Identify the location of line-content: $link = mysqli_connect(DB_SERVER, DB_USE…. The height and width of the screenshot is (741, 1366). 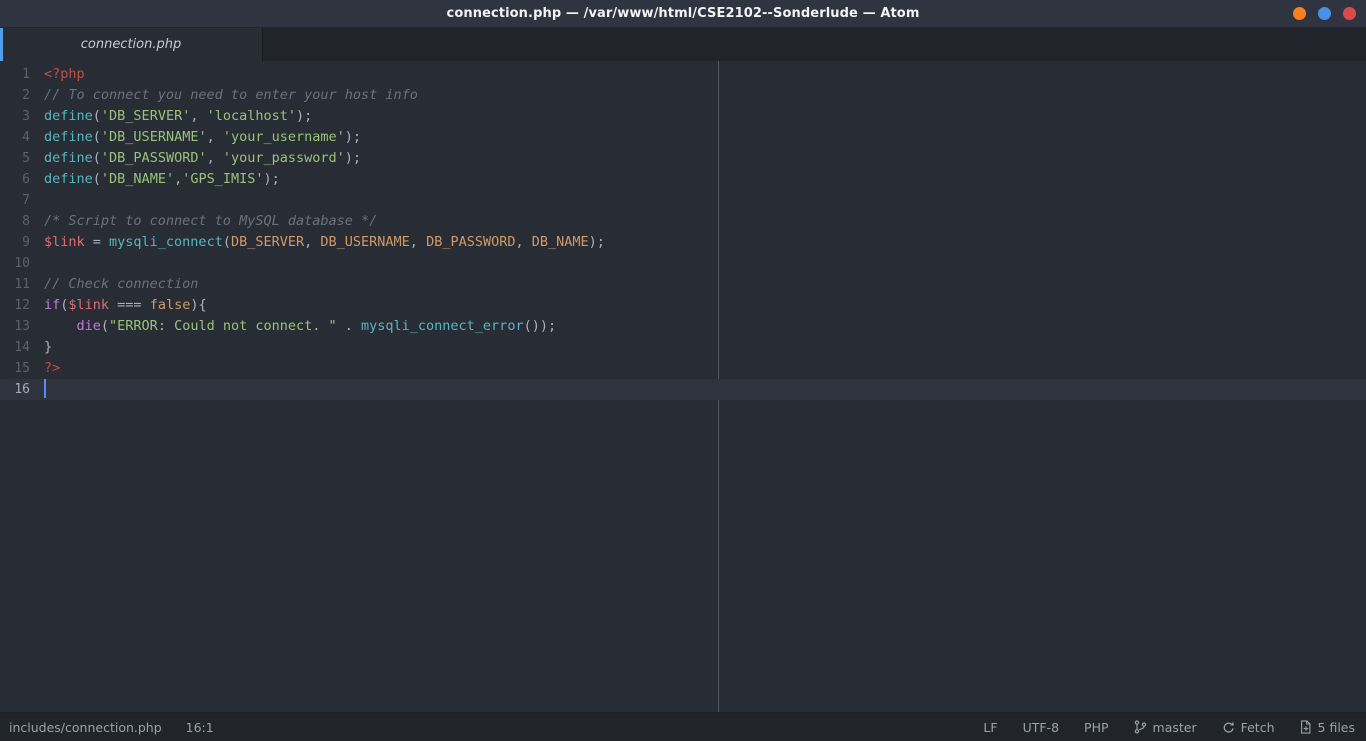
(322, 242).